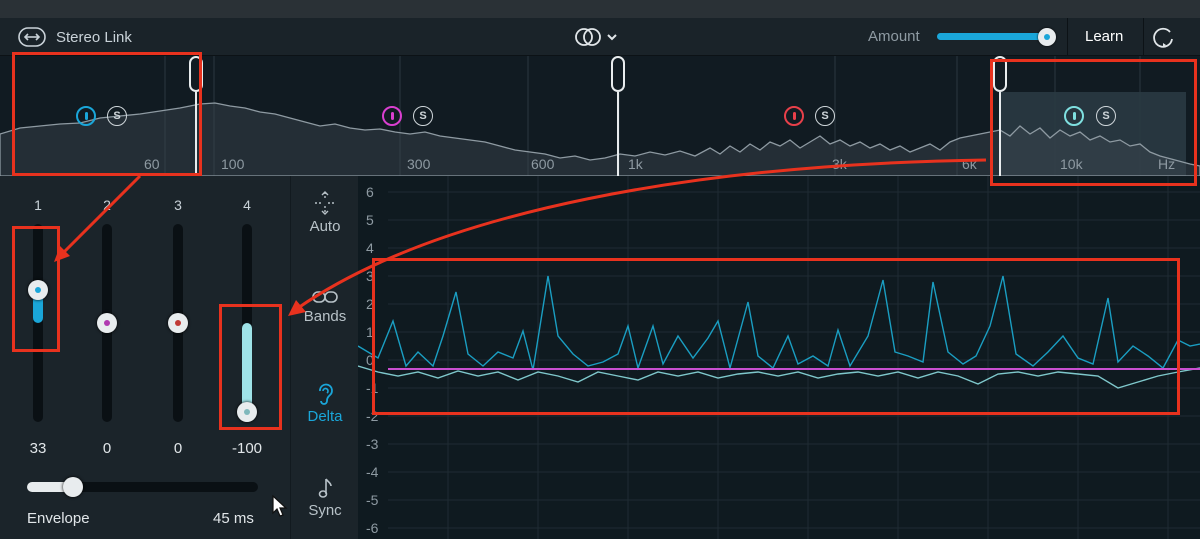 This screenshot has width=1200, height=539. Describe the element at coordinates (1074, 116) in the screenshot. I see `band-4-bypass-toggle` at that location.